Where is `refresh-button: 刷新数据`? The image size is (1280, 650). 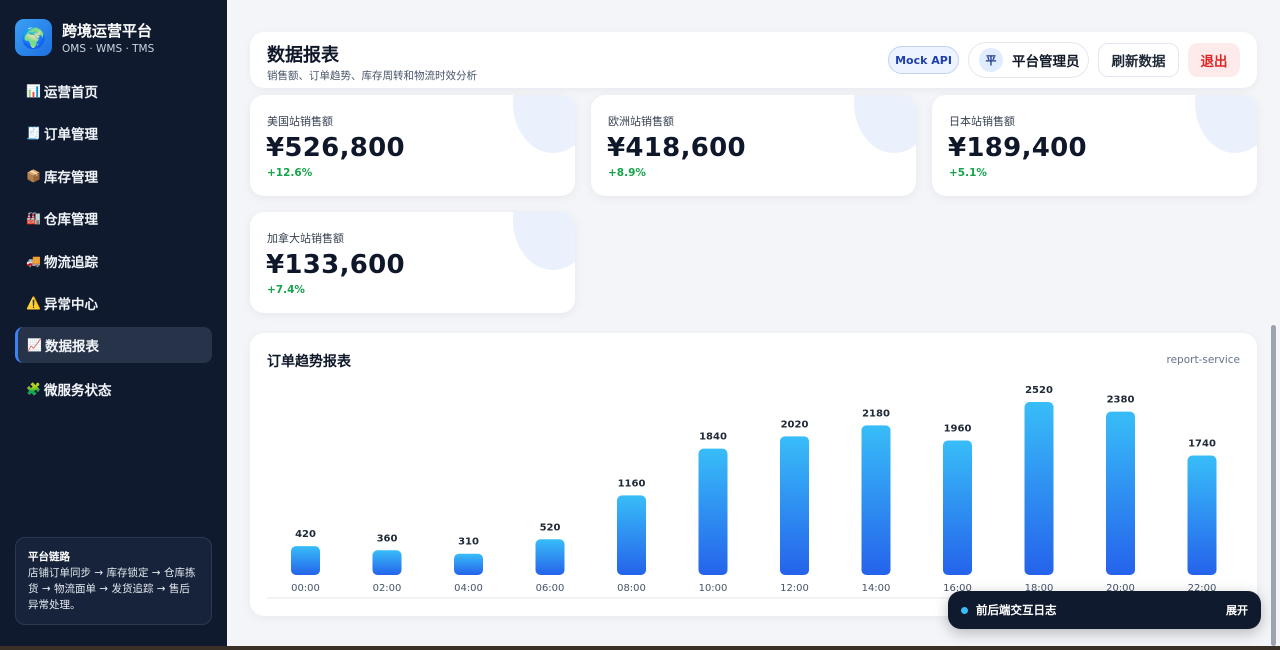 refresh-button: 刷新数据 is located at coordinates (1138, 60).